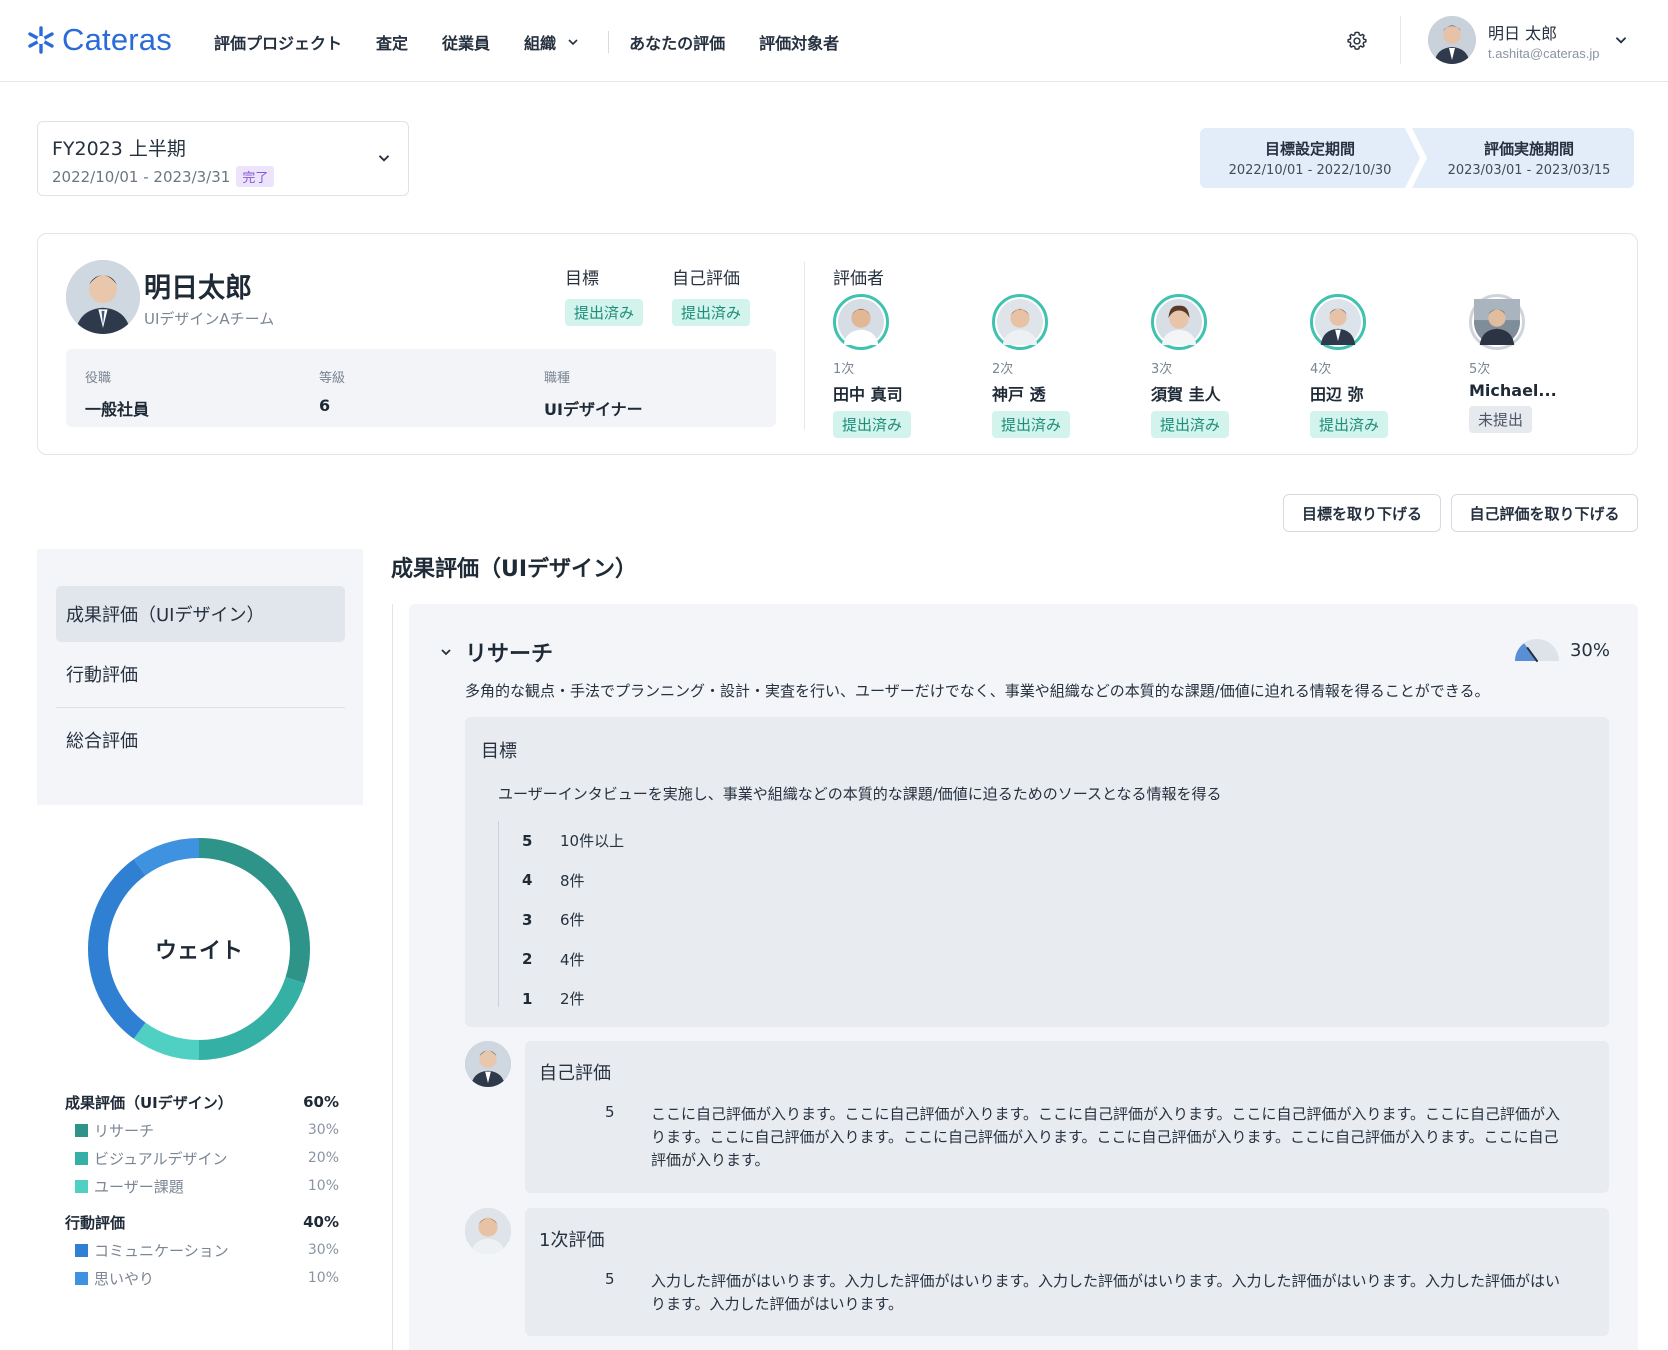  Describe the element at coordinates (557, 378) in the screenshot. I see `info-key: 職種` at that location.